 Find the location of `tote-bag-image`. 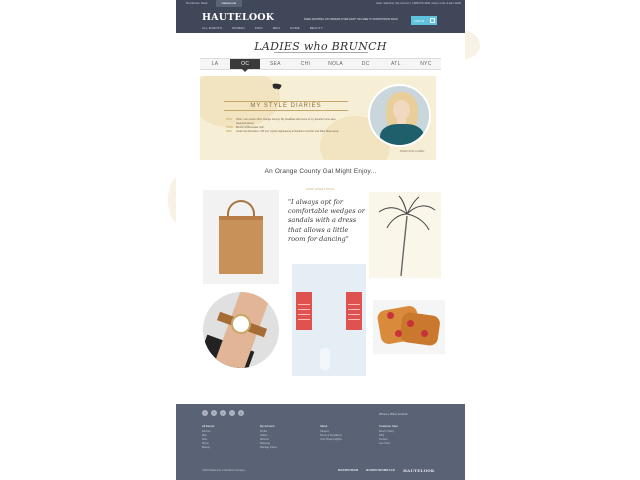

tote-bag-image is located at coordinates (241, 237).